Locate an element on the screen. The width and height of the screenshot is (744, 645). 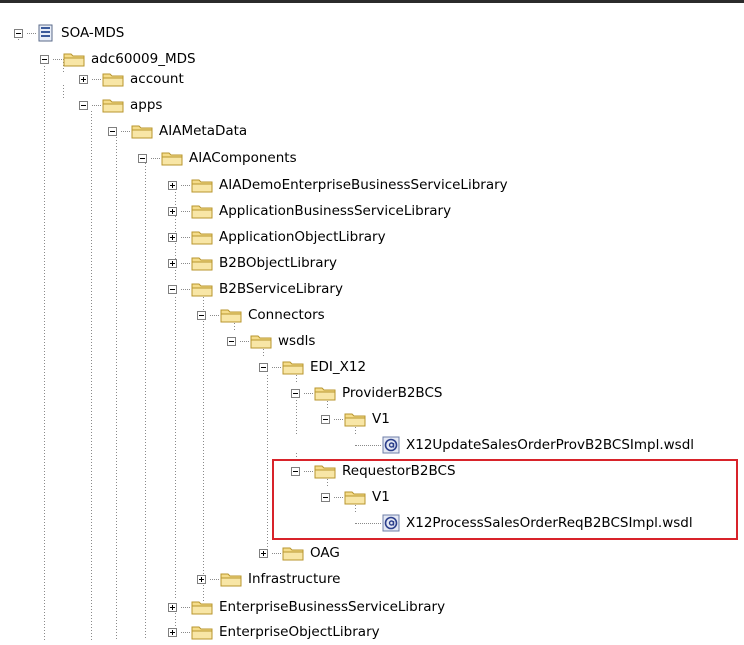
tree-node-label: EnterpriseObjectLibrary is located at coordinates (299, 632).